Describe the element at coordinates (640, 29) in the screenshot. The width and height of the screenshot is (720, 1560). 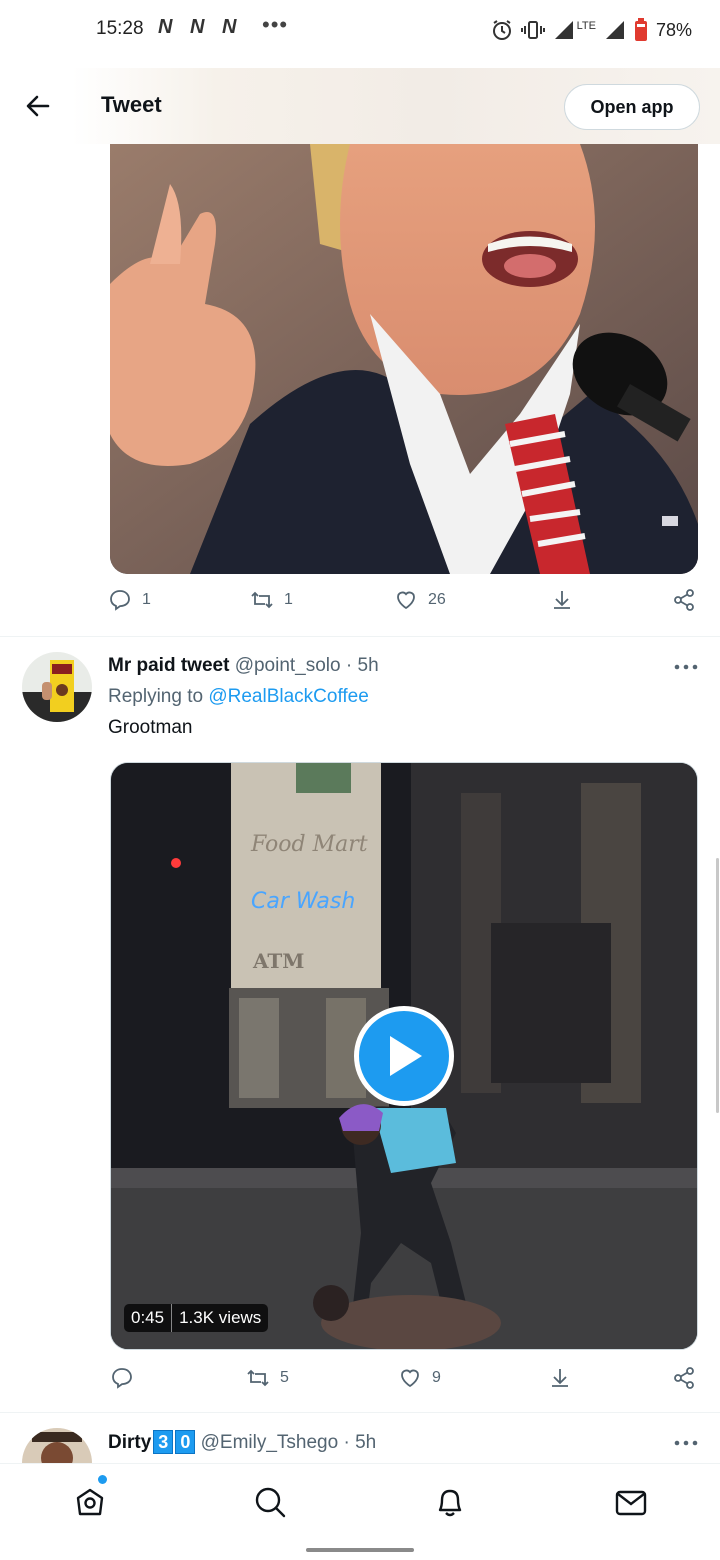
I see `battery-icon` at that location.